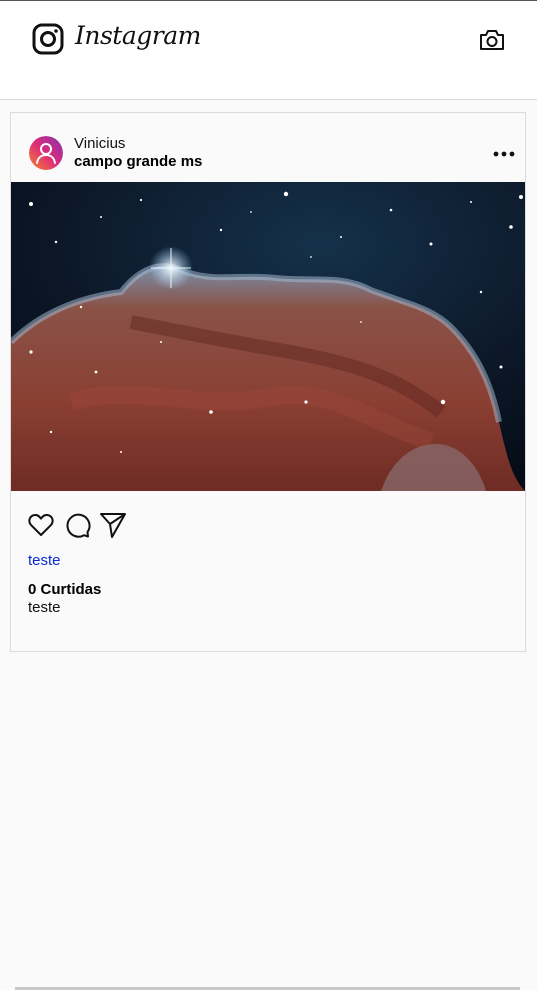 Image resolution: width=537 pixels, height=990 pixels. I want to click on post-author: Vinicius, so click(99, 143).